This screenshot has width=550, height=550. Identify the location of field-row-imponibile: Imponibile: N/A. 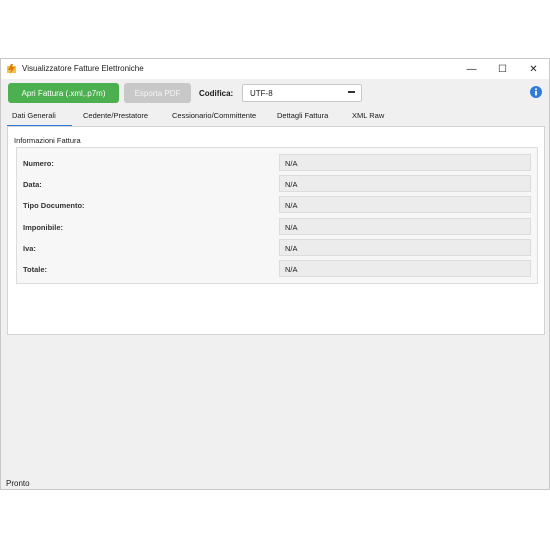
(277, 227).